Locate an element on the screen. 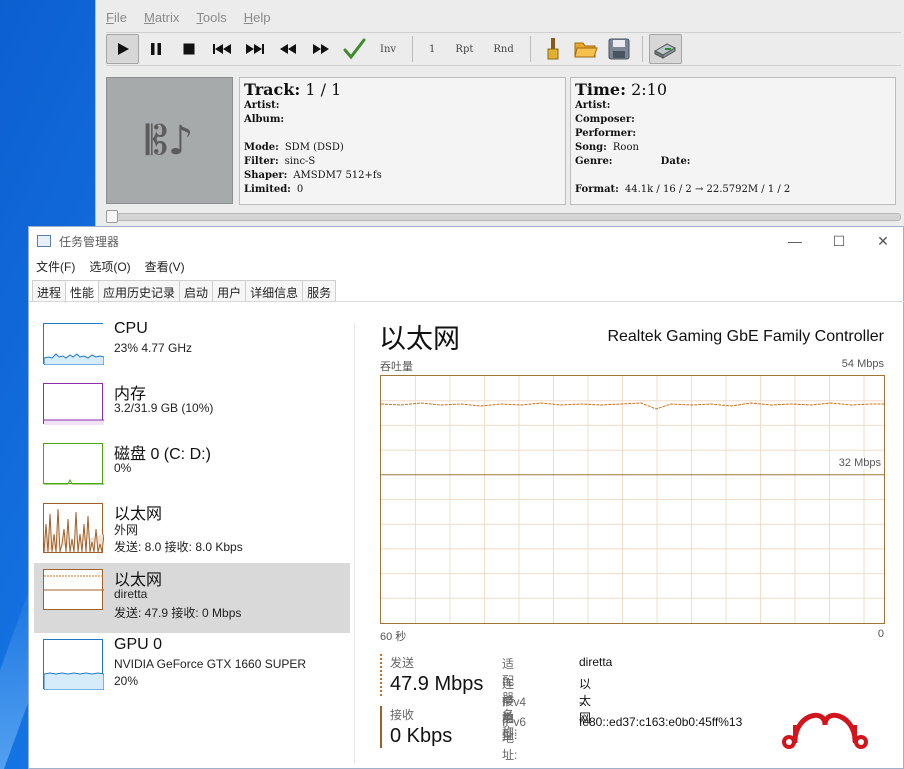 This screenshot has height=769, width=904. fast-forward-icon is located at coordinates (320, 49).